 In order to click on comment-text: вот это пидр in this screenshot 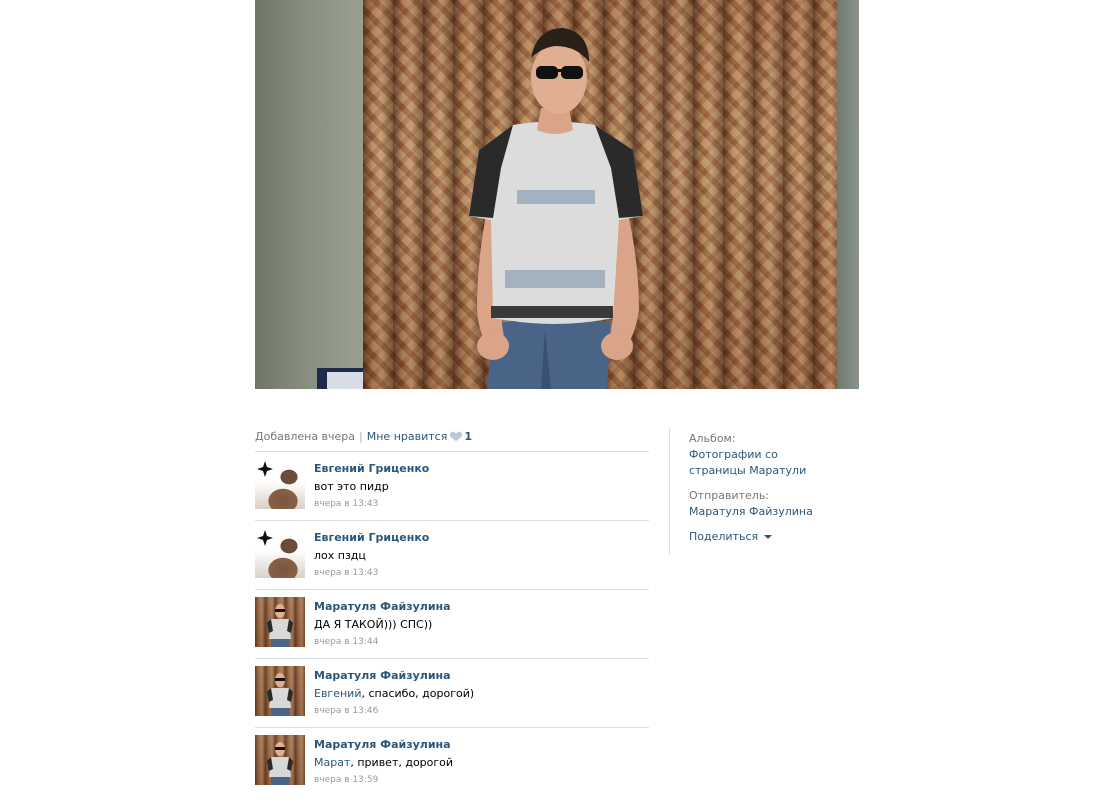, I will do `click(351, 486)`.